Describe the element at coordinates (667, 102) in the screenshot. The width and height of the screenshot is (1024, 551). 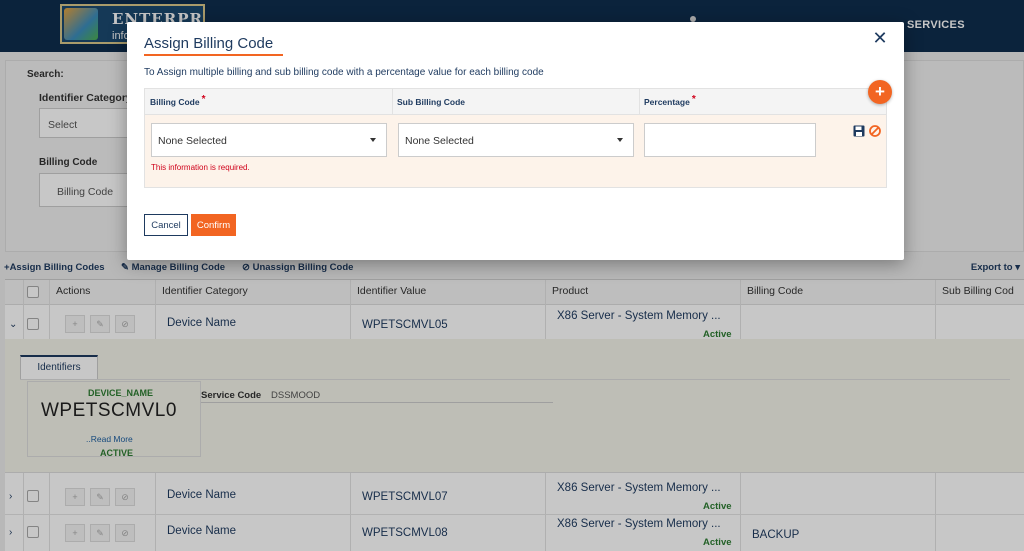
I see `percentage-header-label: Percentage` at that location.